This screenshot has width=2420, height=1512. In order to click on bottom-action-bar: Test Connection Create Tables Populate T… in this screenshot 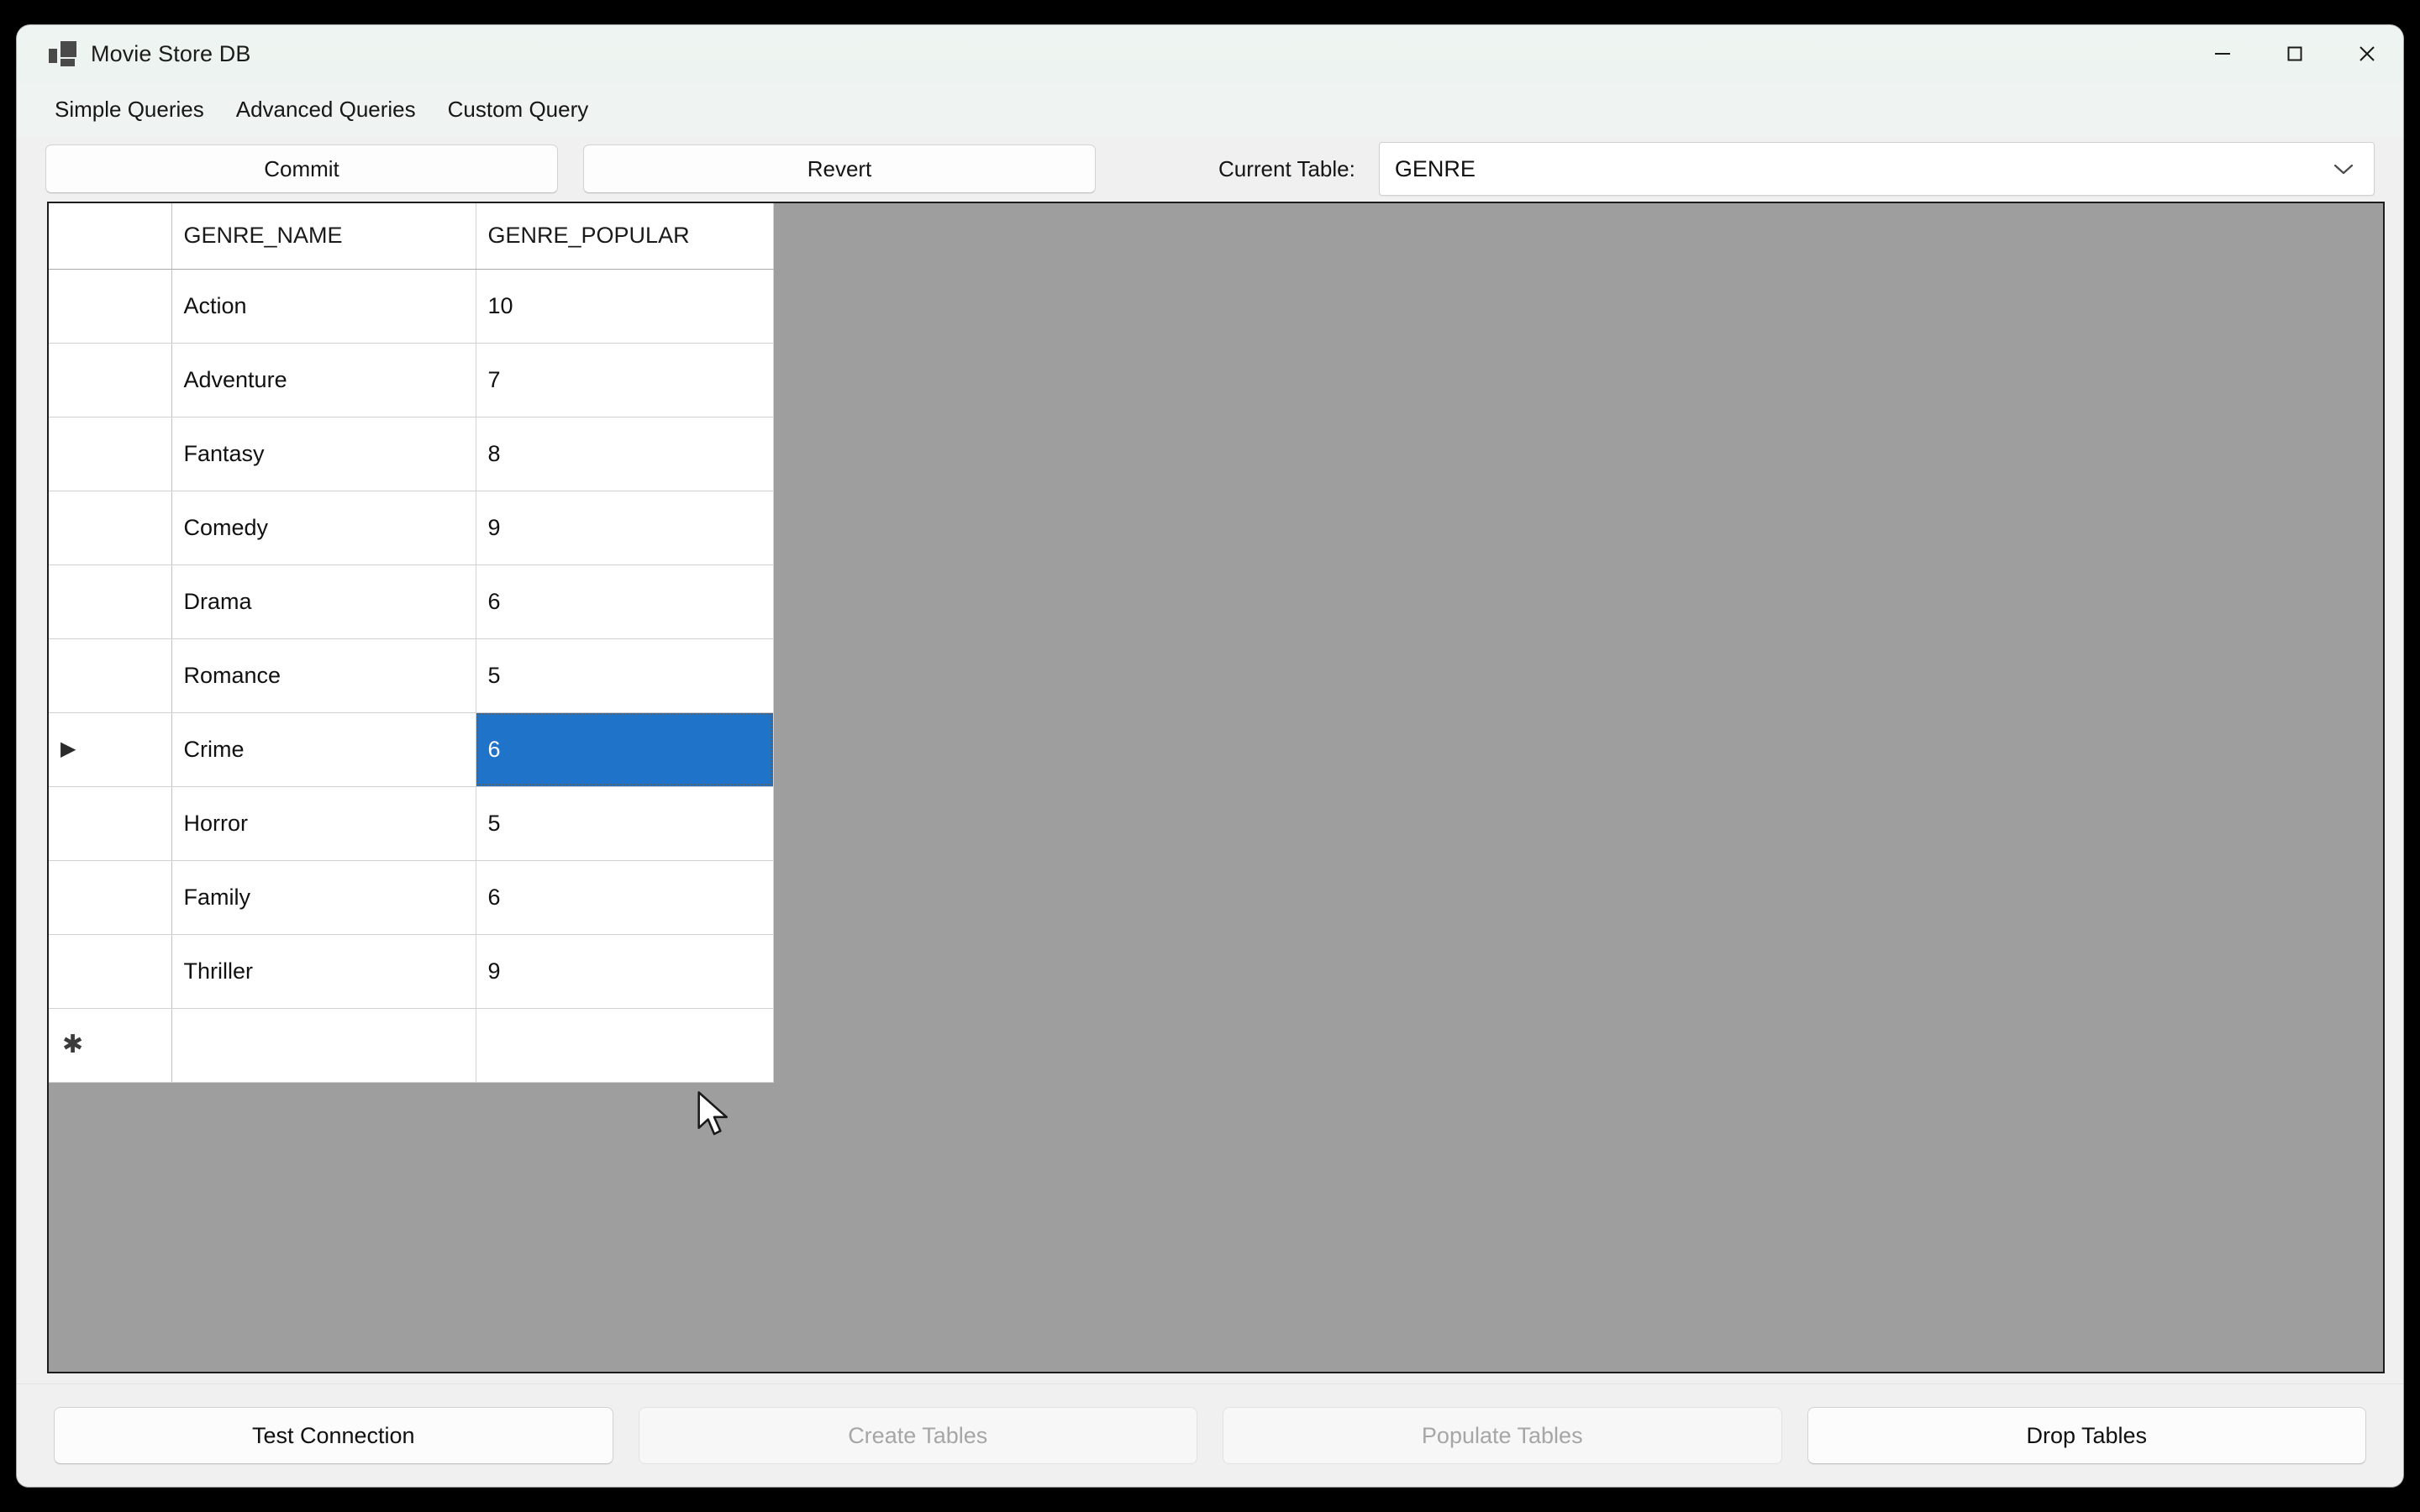, I will do `click(1210, 1435)`.